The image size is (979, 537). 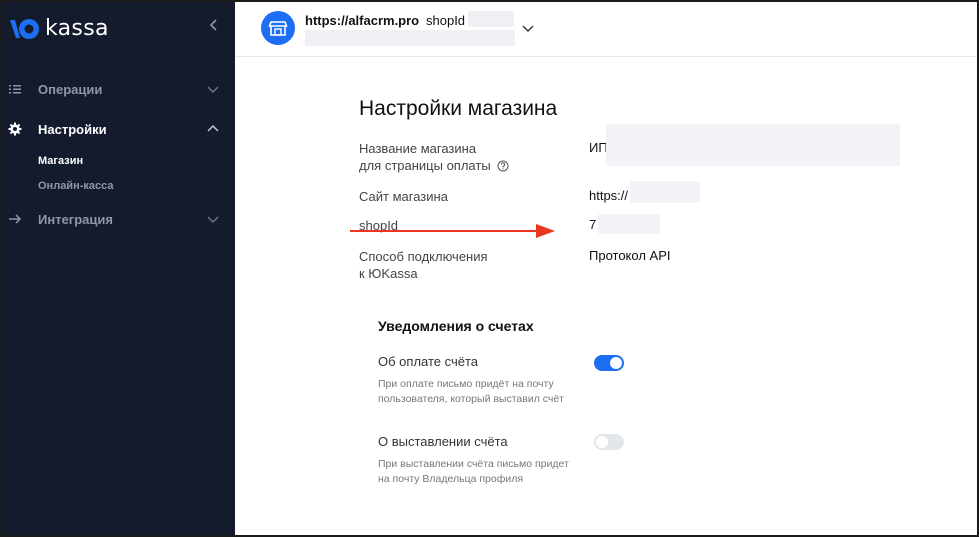 I want to click on sidebar-subitem-shop: Магазин, so click(x=60, y=161).